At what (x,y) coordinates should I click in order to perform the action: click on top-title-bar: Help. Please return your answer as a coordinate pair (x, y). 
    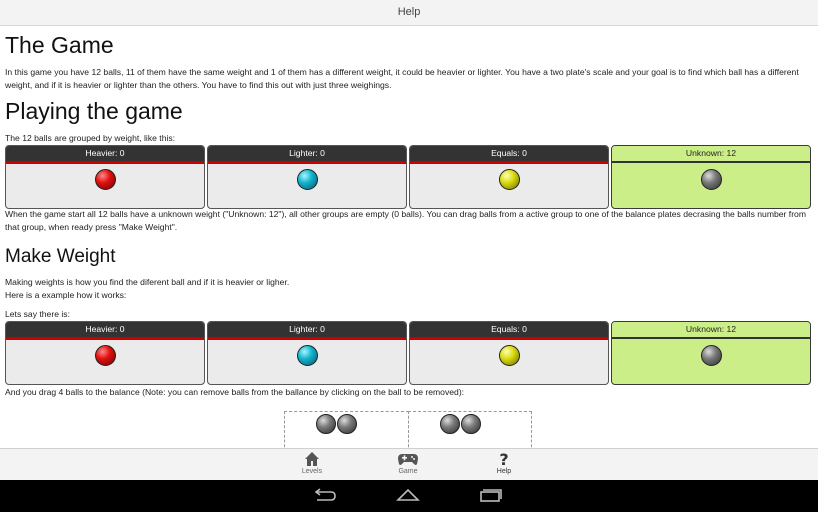
    Looking at the image, I should click on (409, 13).